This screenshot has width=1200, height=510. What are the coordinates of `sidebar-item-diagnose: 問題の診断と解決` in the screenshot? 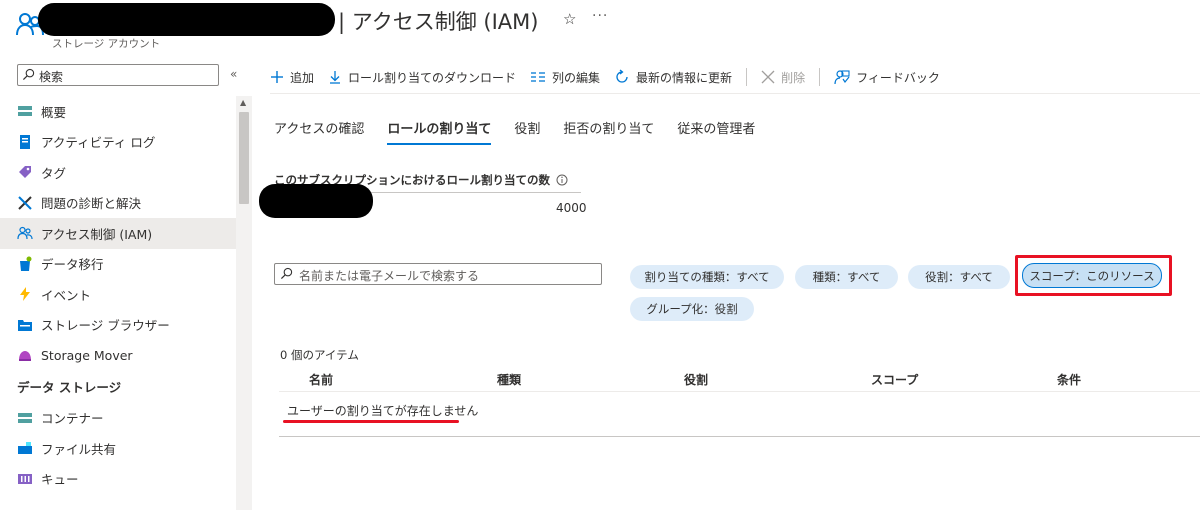 It's located at (118, 203).